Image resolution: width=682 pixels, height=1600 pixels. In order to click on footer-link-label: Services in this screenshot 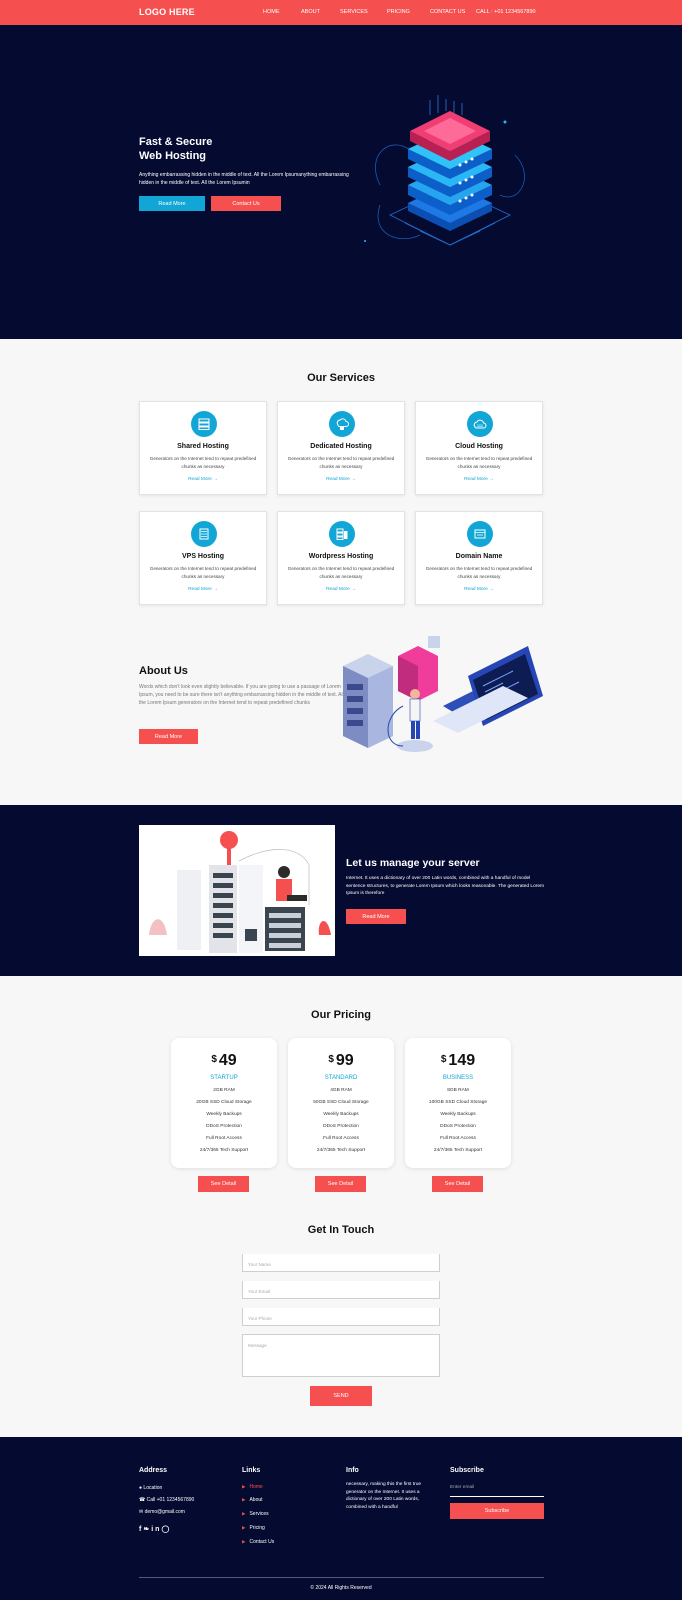, I will do `click(259, 1514)`.